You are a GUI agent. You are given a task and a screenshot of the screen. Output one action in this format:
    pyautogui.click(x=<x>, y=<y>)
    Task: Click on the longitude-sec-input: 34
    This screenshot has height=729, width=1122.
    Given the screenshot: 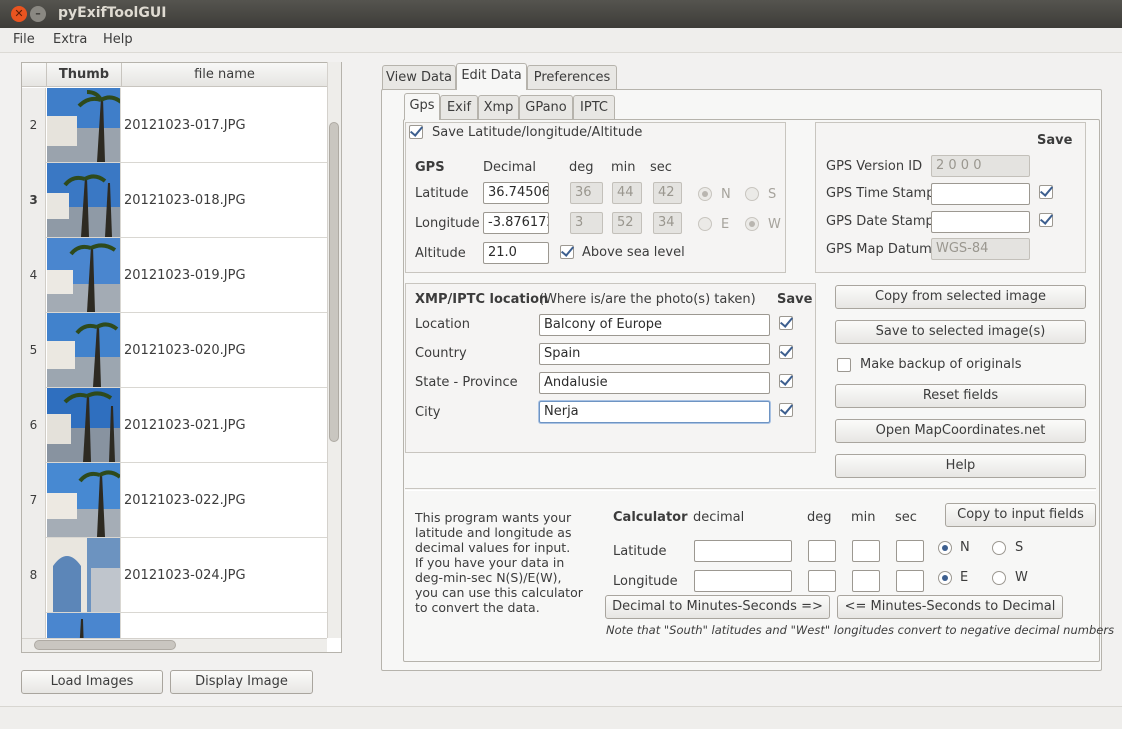 What is the action you would take?
    pyautogui.click(x=667, y=223)
    